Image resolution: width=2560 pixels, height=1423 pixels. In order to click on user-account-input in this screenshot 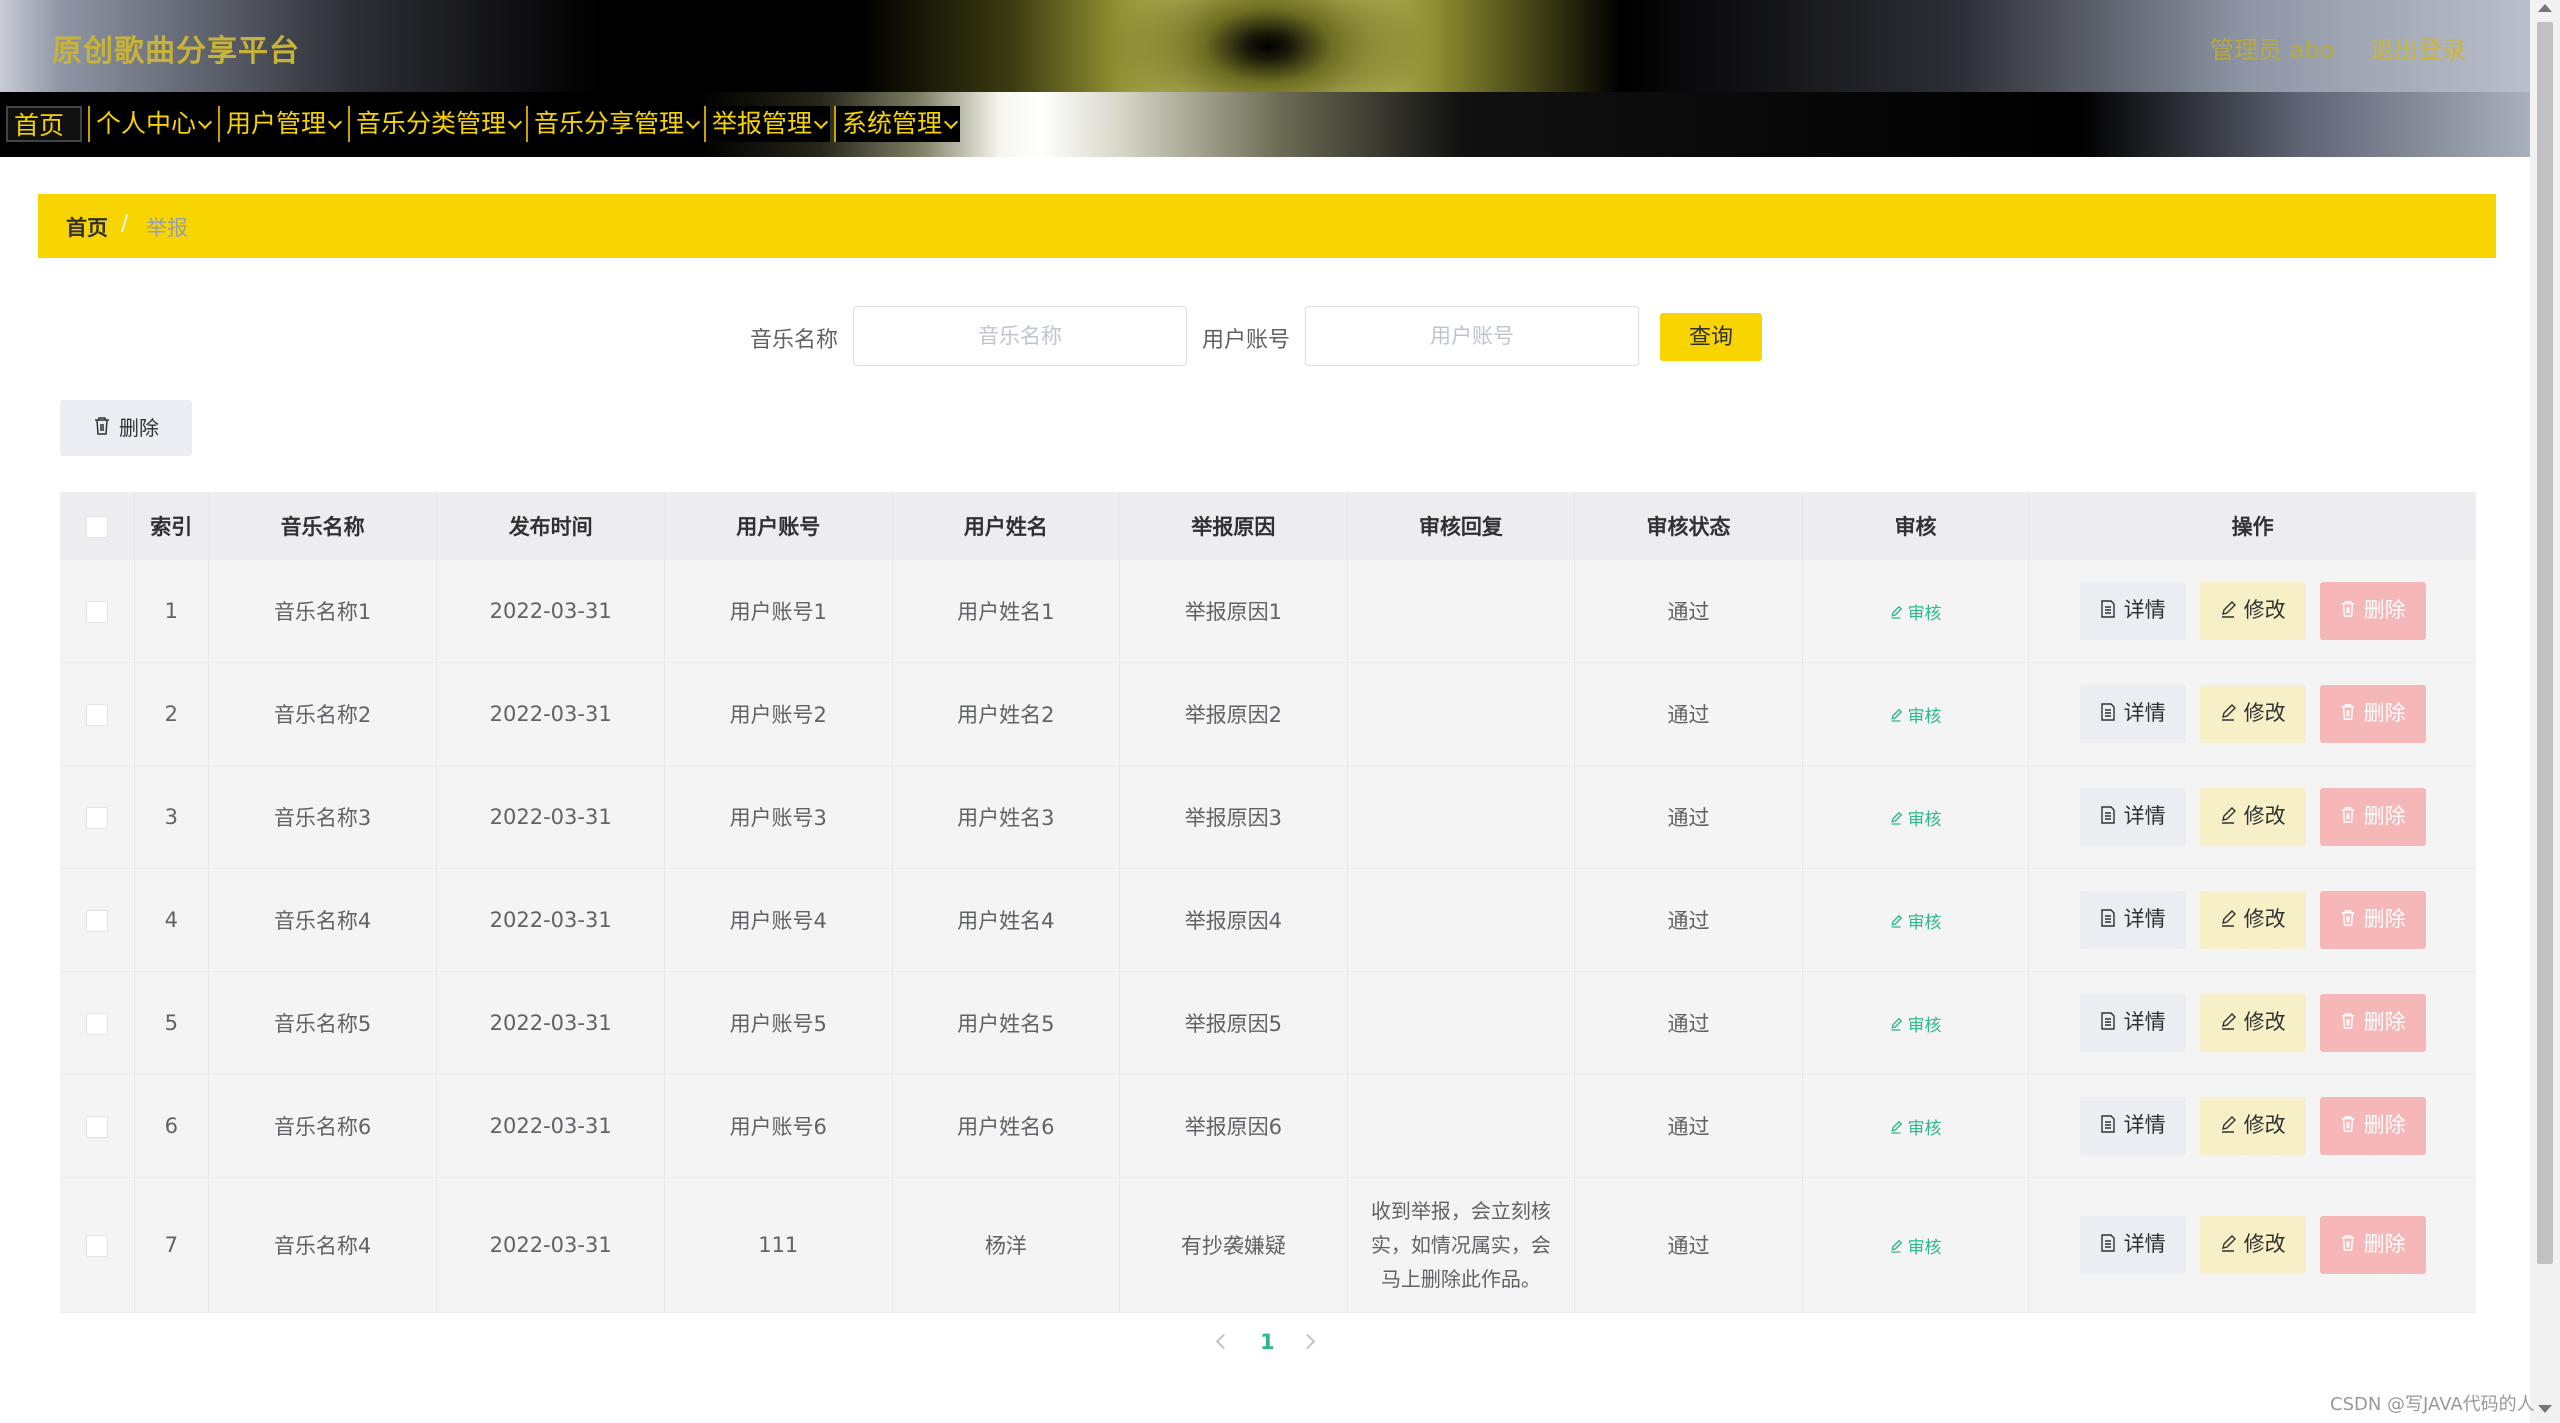, I will do `click(1472, 336)`.